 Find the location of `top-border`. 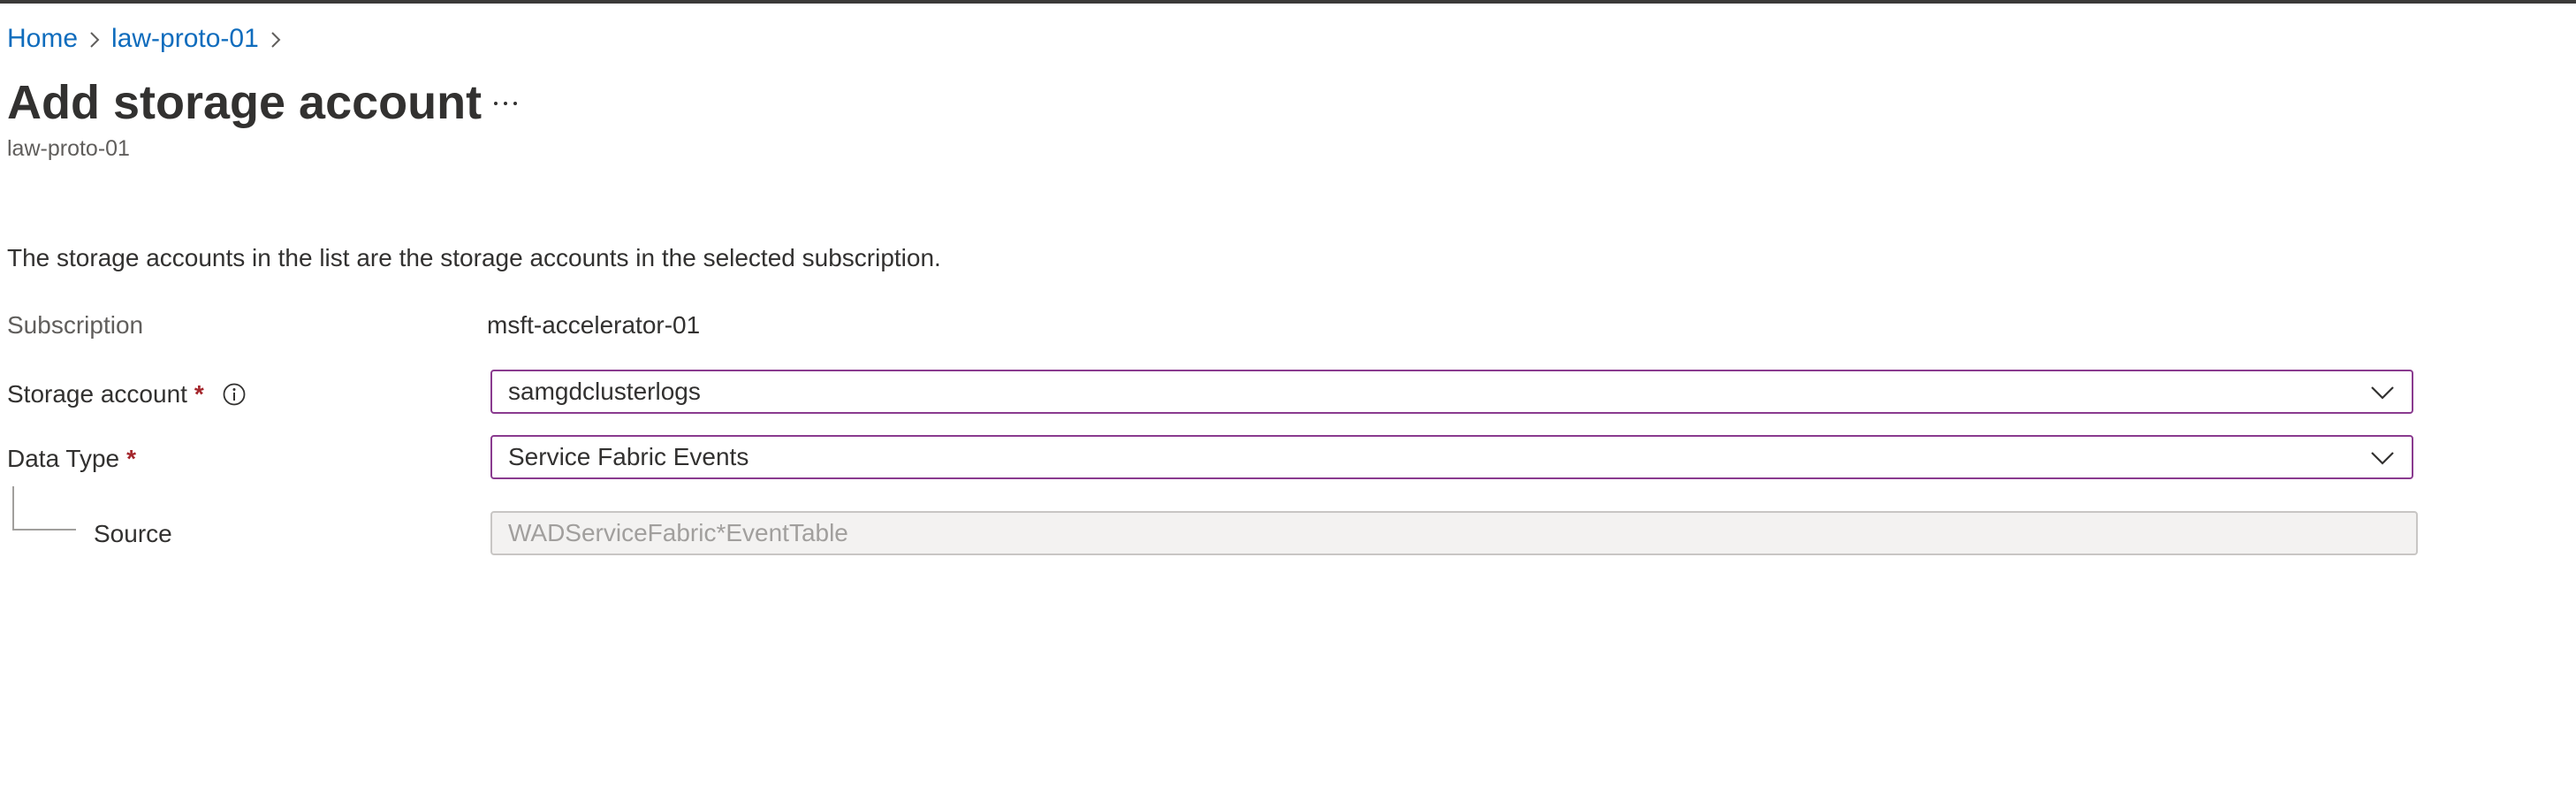

top-border is located at coordinates (1288, 2).